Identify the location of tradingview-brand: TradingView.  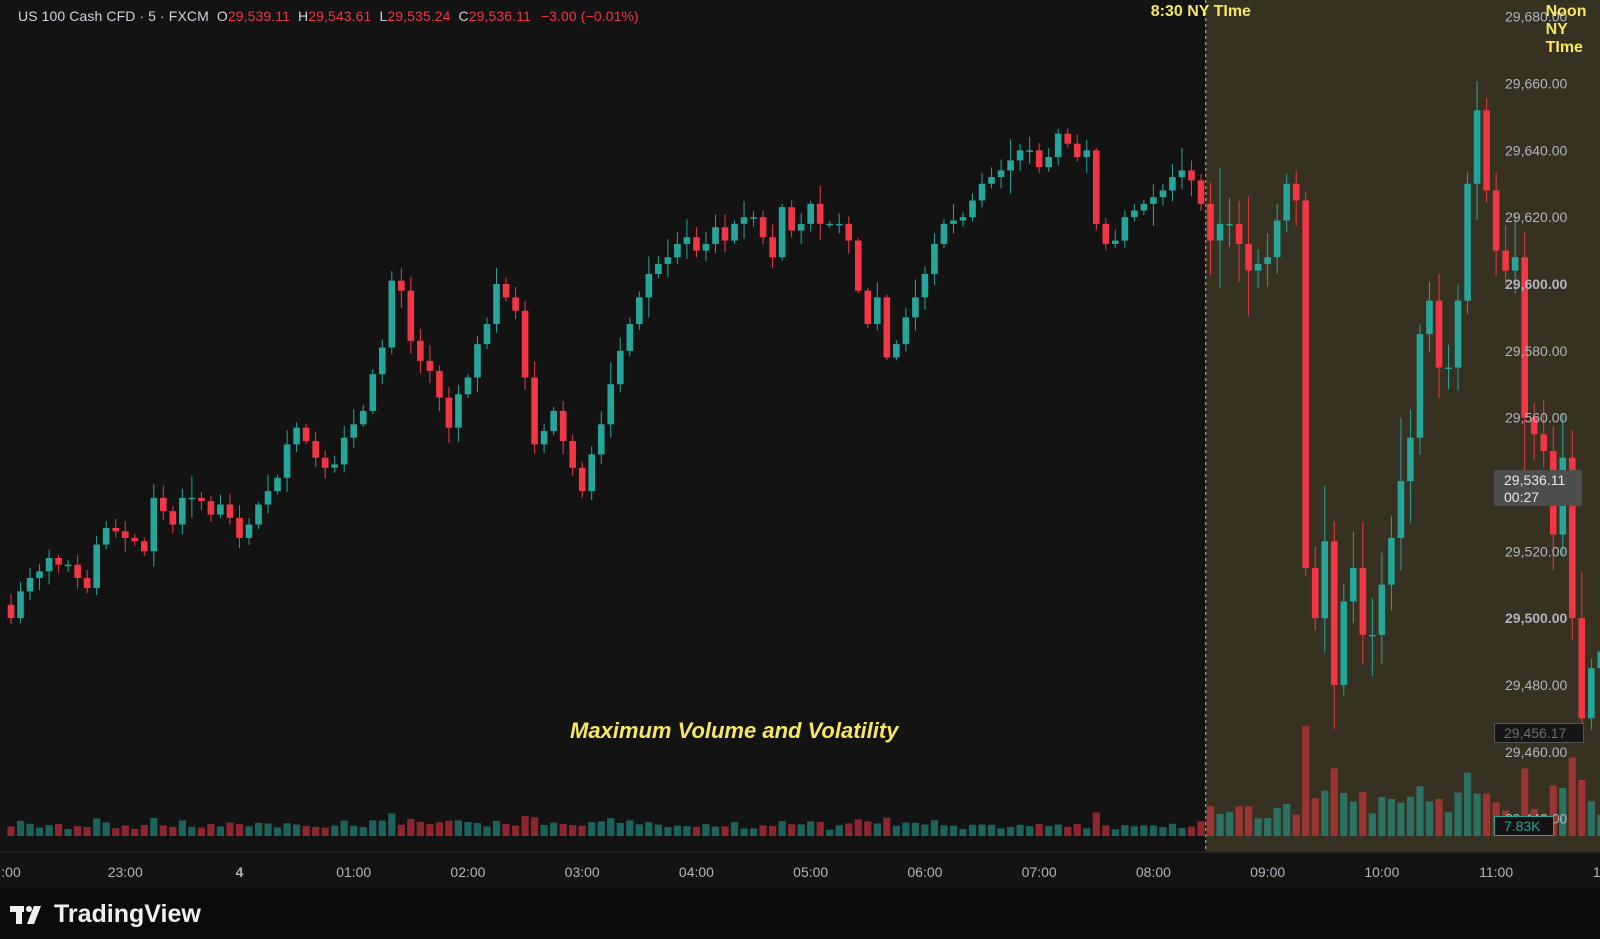
(105, 914).